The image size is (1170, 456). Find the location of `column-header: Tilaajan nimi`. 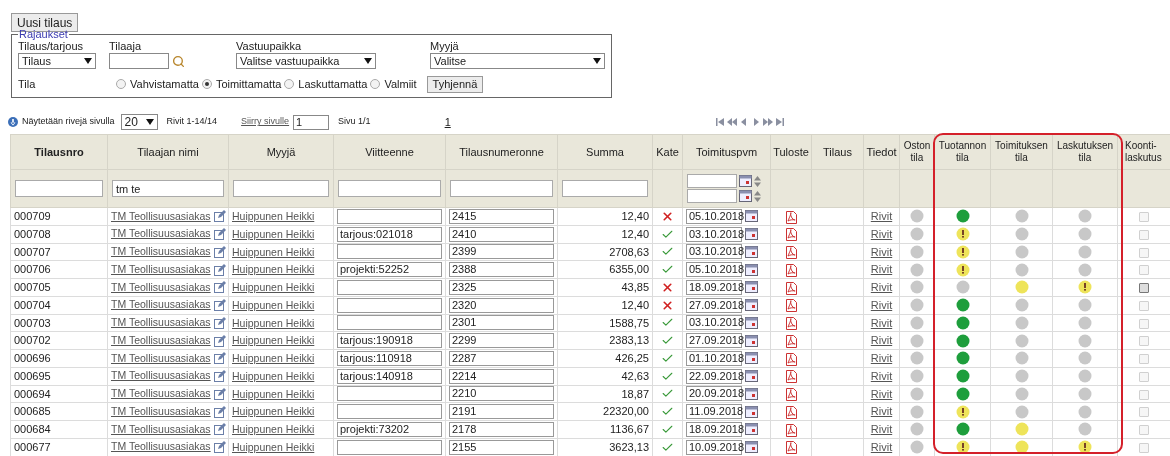

column-header: Tilaajan nimi is located at coordinates (168, 152).